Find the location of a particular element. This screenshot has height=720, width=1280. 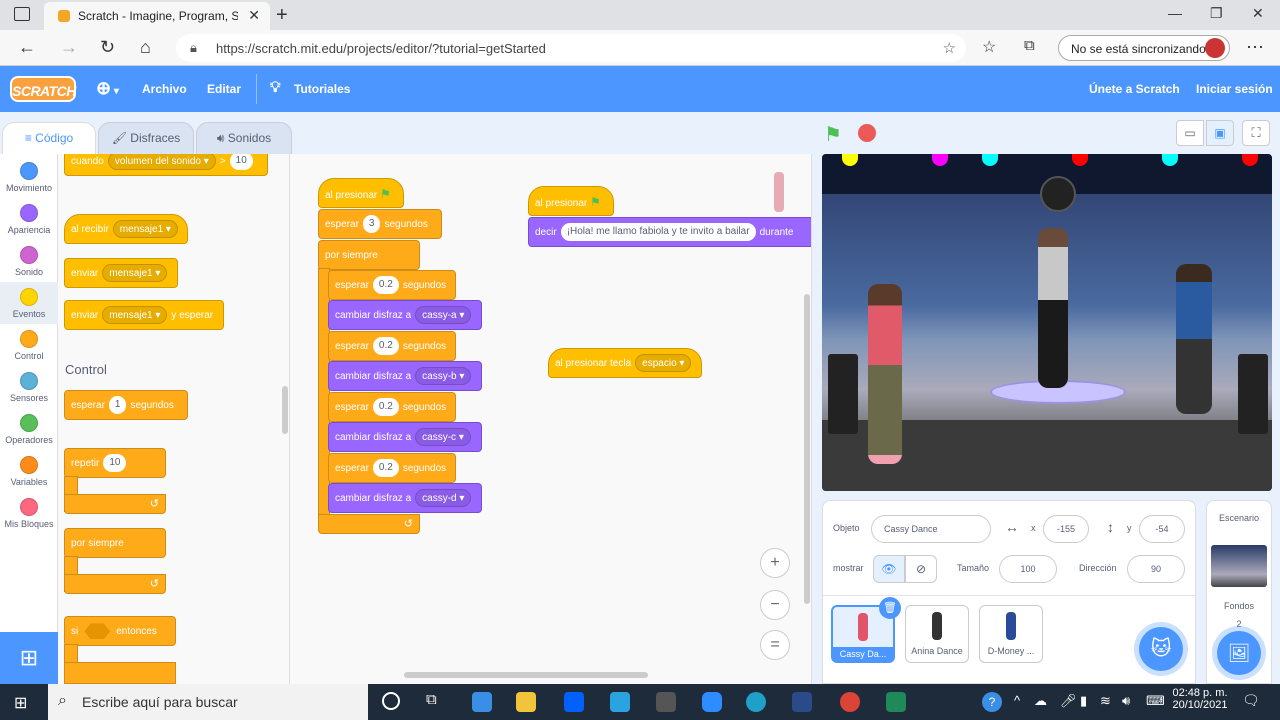

block-switch-costume: cambiar disfraz a cassy-c ▾ is located at coordinates (405, 437).